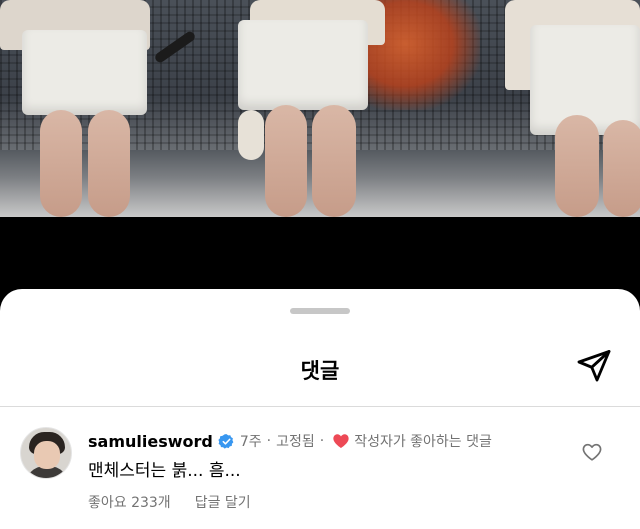  I want to click on verified-badge-icon, so click(226, 441).